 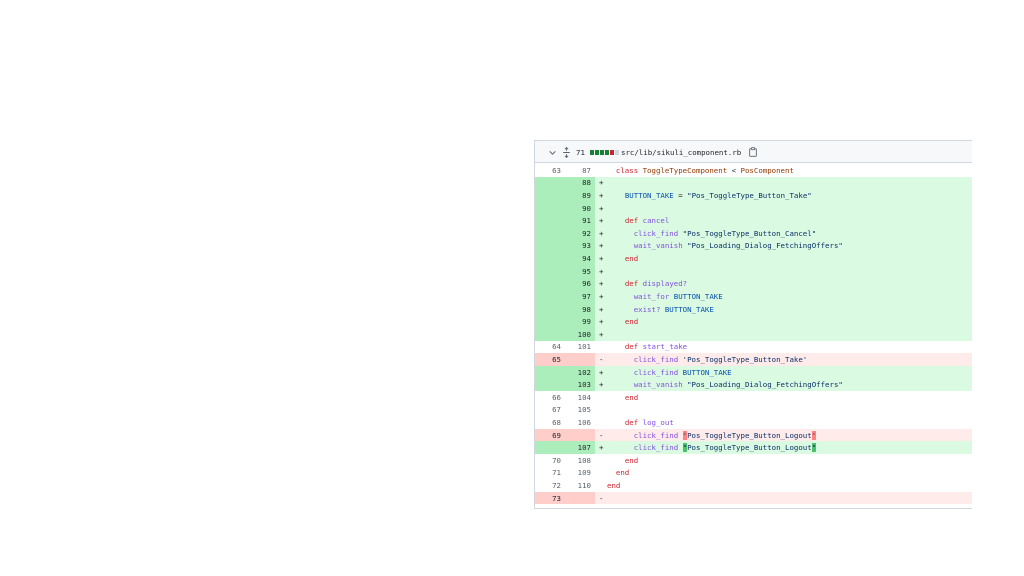 I want to click on new-line-number: 93, so click(x=580, y=246).